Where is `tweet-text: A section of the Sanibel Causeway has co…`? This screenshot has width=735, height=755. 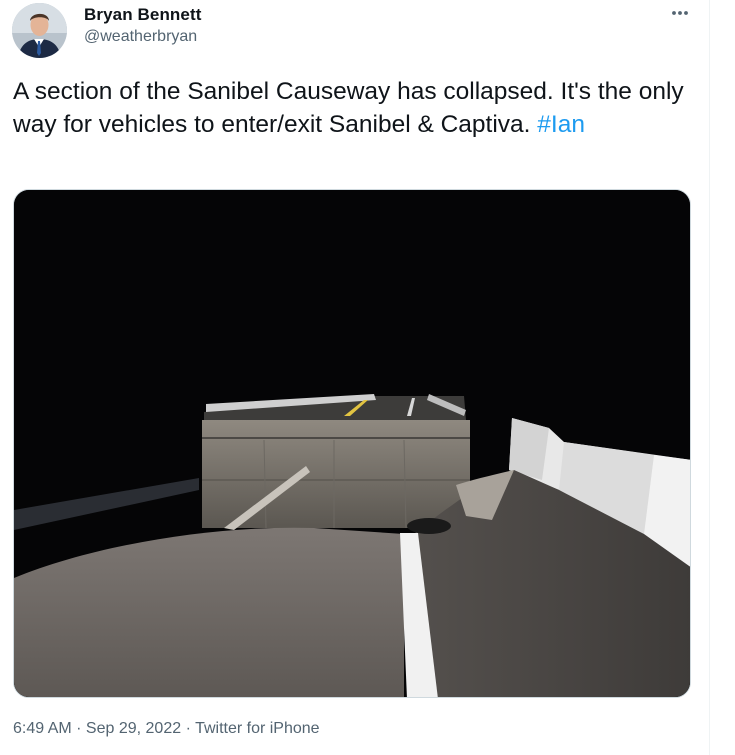
tweet-text: A section of the Sanibel Causeway has co… is located at coordinates (358, 108).